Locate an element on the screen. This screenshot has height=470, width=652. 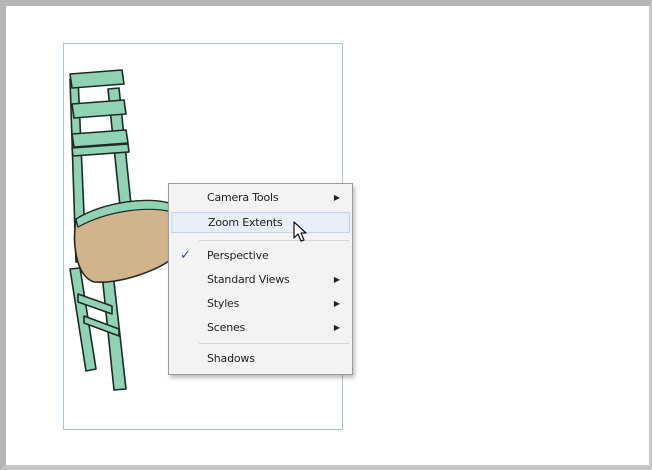
menu-item-standard-views: Standard Views ▶ is located at coordinates (260, 279).